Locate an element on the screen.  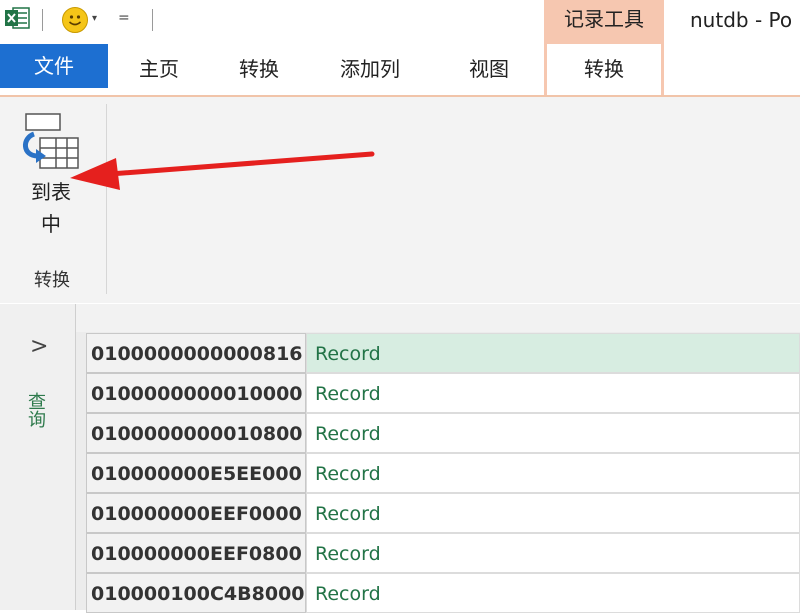
tab-file: 文件 is located at coordinates (54, 66).